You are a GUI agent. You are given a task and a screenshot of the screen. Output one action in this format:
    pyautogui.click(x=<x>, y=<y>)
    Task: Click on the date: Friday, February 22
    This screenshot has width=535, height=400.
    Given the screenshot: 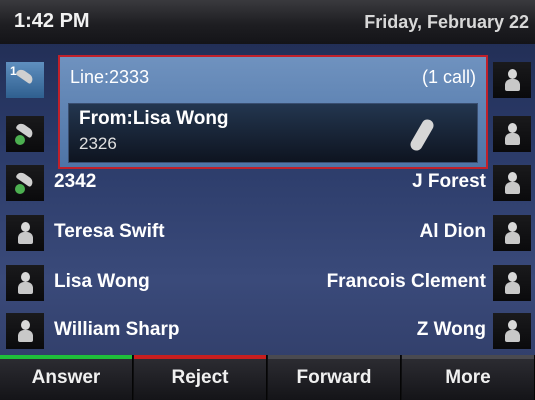 What is the action you would take?
    pyautogui.click(x=446, y=22)
    